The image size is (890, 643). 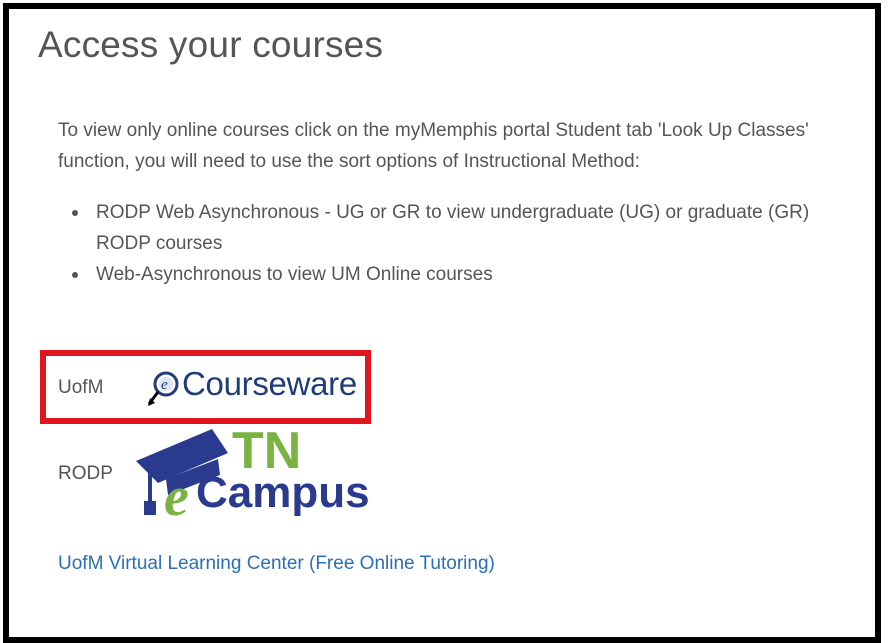 I want to click on page-title: Access your courses, so click(x=211, y=44).